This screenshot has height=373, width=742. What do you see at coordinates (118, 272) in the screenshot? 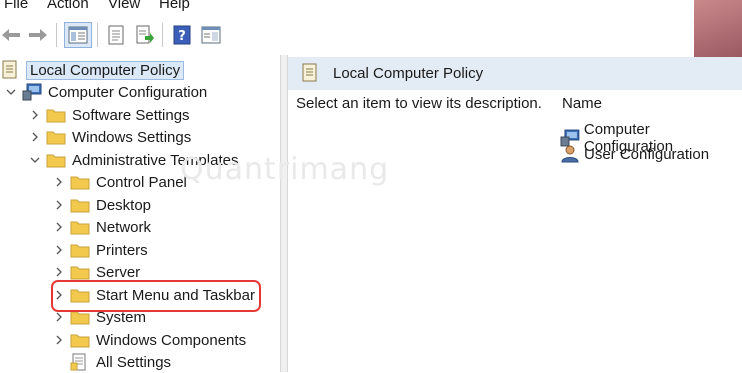
I see `tree-item-label: Server` at bounding box center [118, 272].